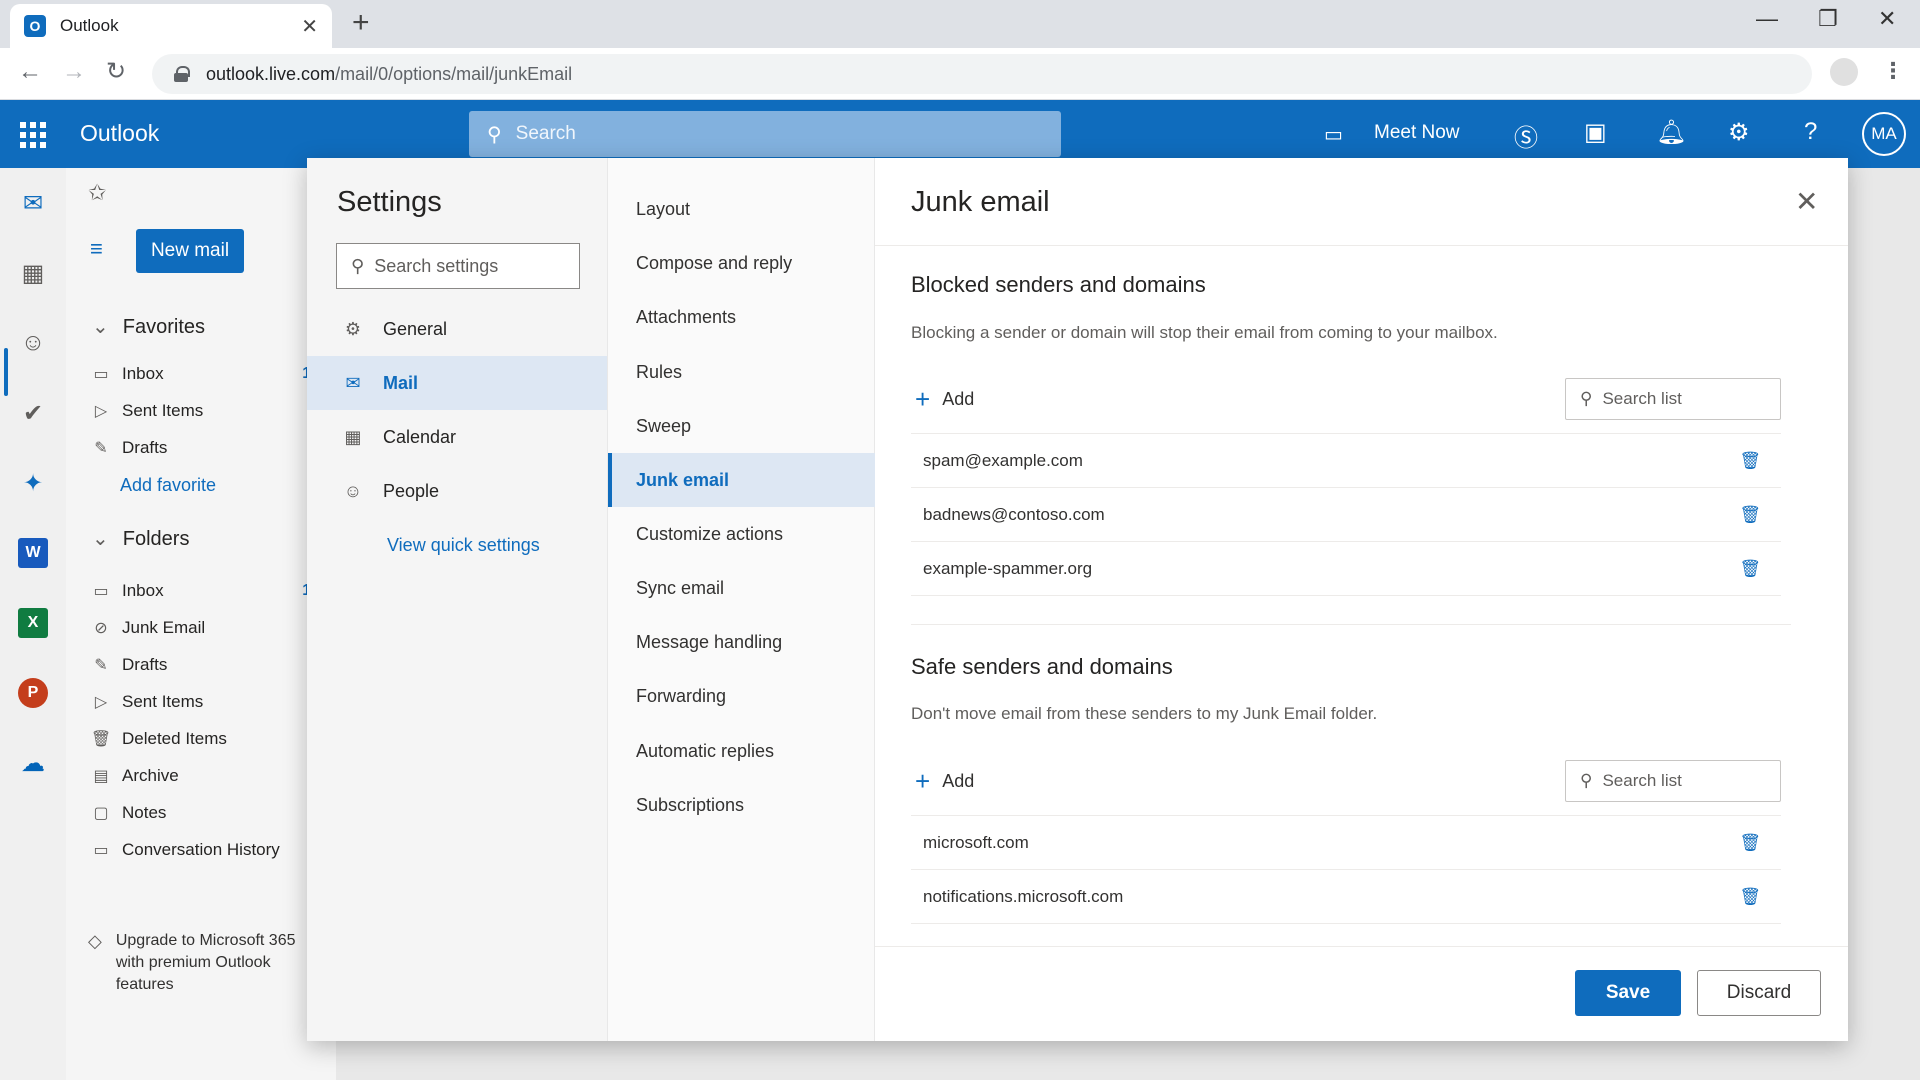 The width and height of the screenshot is (1920, 1080). What do you see at coordinates (923, 399) in the screenshot?
I see `plus-icon: +` at bounding box center [923, 399].